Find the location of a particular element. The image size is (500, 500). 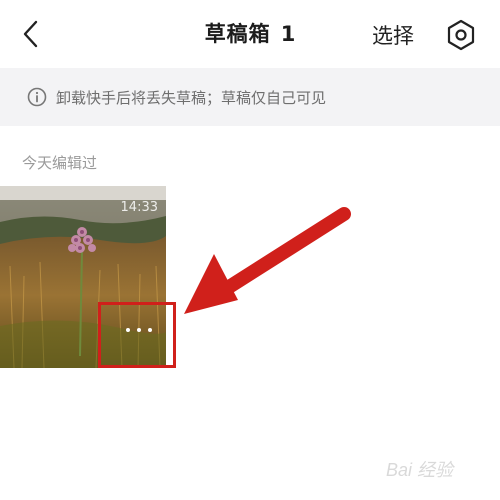

draft-time: 14:33 is located at coordinates (139, 207).